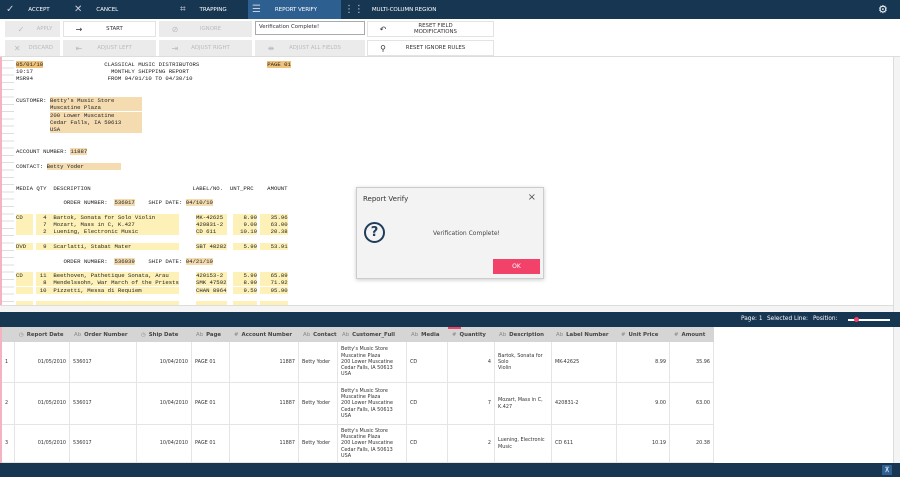 The width and height of the screenshot is (900, 477). Describe the element at coordinates (274, 283) in the screenshot. I see `highlighted-field: 71.92` at that location.